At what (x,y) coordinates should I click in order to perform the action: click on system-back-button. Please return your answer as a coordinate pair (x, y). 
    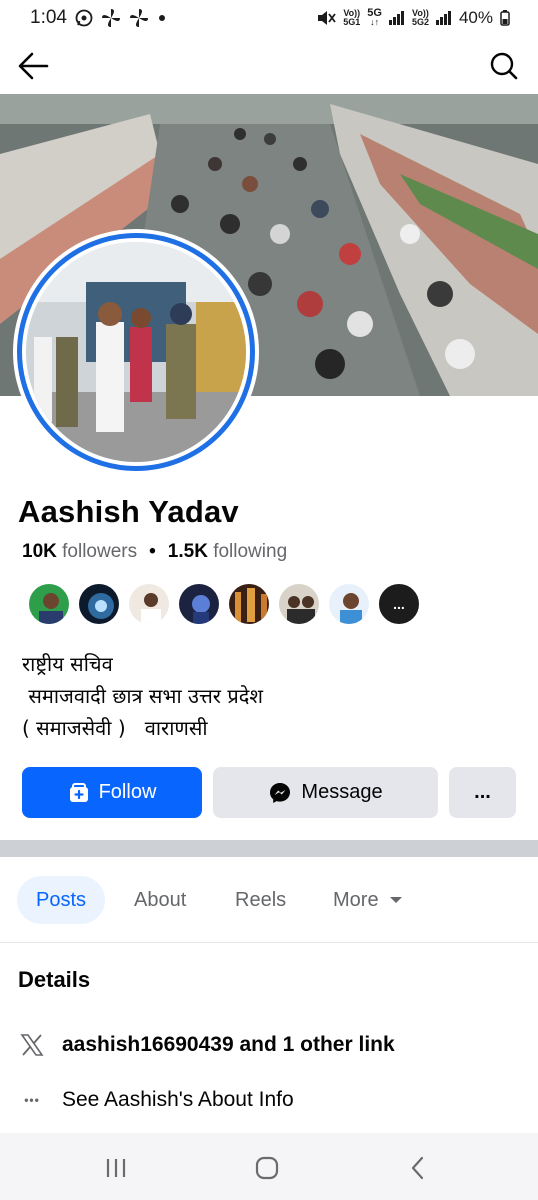
    Looking at the image, I should click on (418, 1168).